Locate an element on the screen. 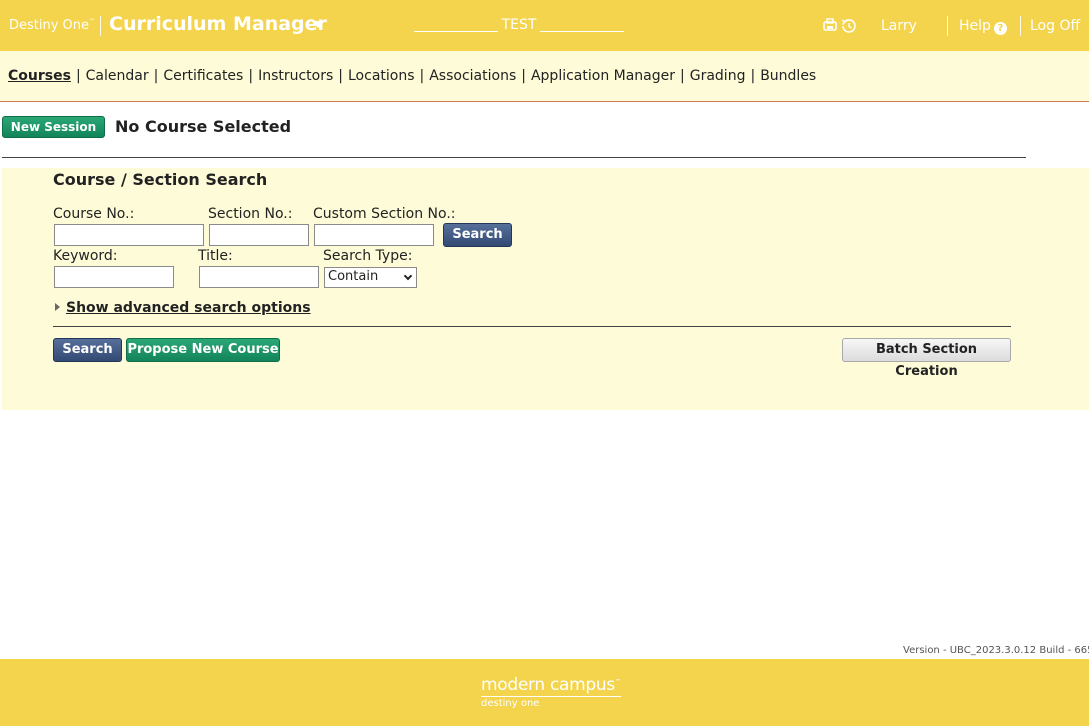 This screenshot has width=1089, height=726. nav-item-courses: Courses is located at coordinates (39, 76).